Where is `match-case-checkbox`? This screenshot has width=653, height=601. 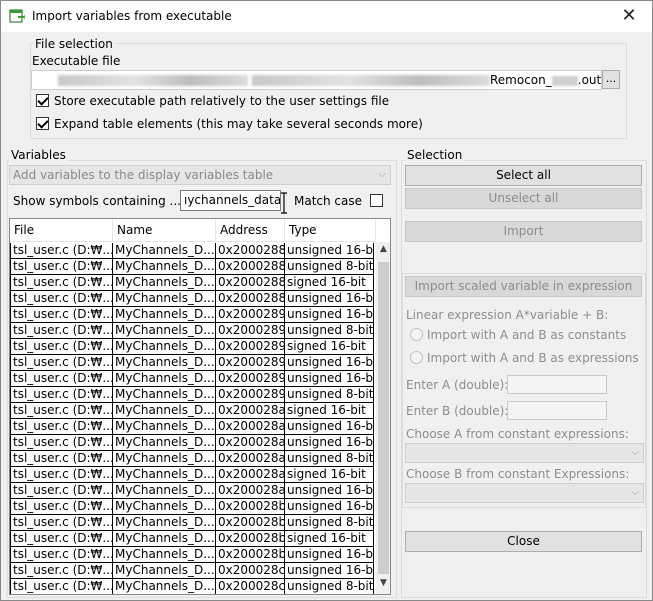 match-case-checkbox is located at coordinates (376, 200).